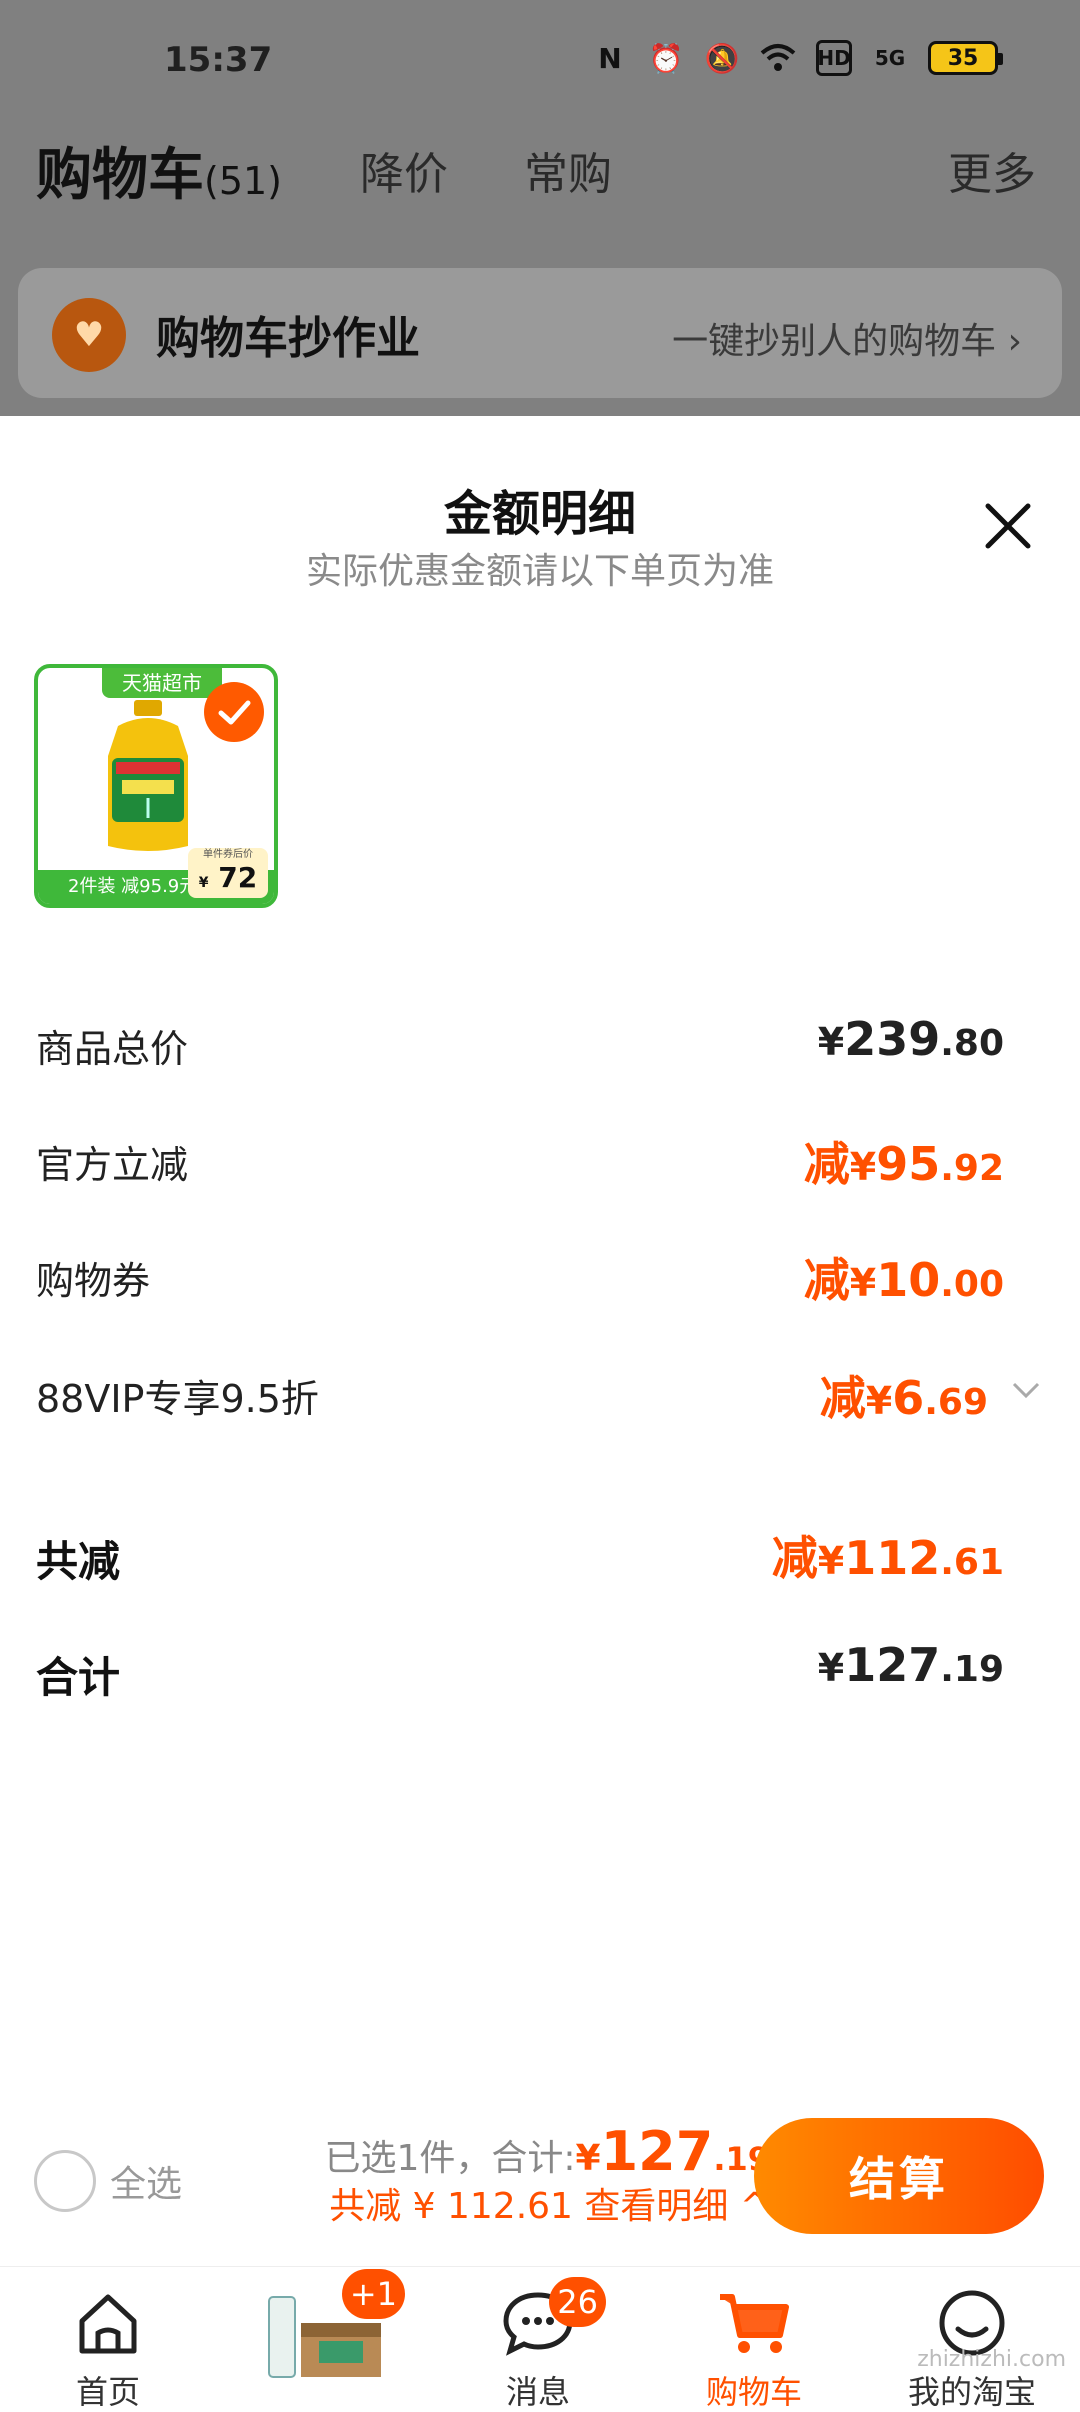 The width and height of the screenshot is (1080, 2412). Describe the element at coordinates (778, 58) in the screenshot. I see `wifi-icon` at that location.